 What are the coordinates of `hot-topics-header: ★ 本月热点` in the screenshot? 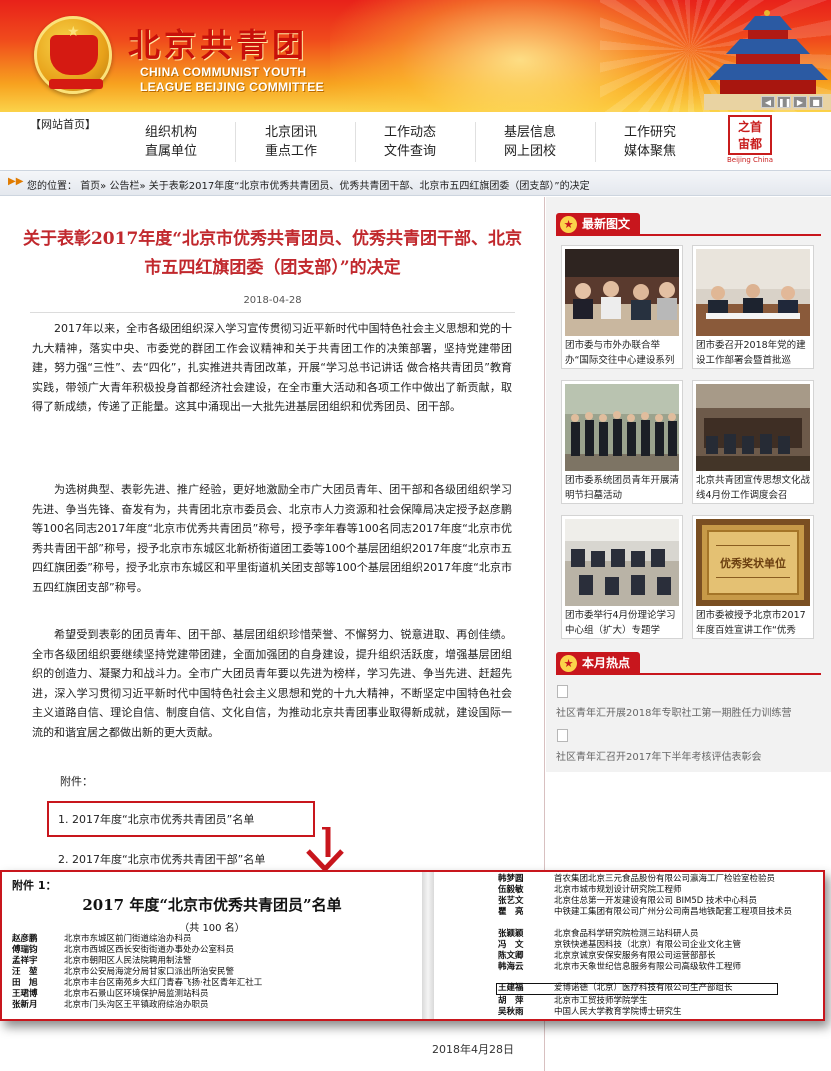 It's located at (688, 663).